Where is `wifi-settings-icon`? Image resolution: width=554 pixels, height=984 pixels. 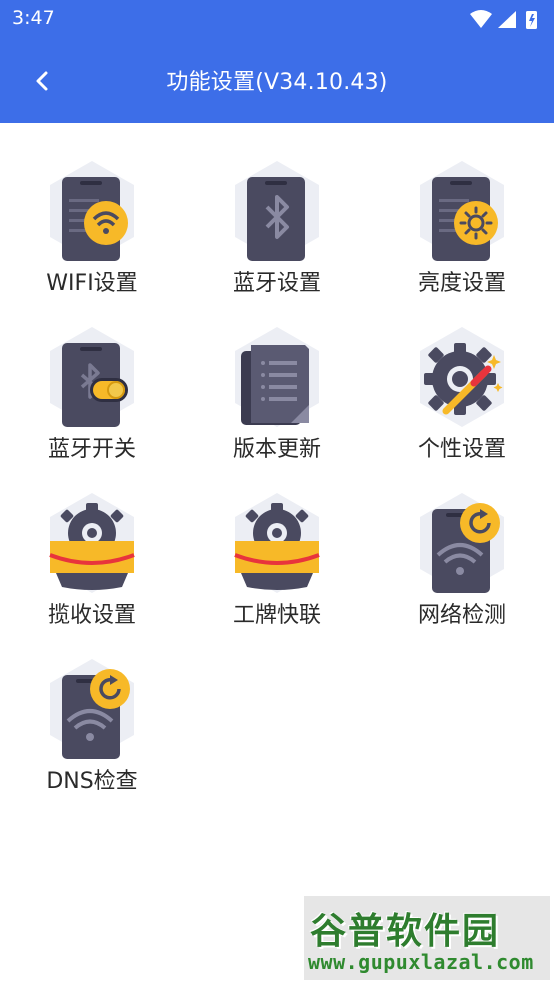
wifi-settings-icon is located at coordinates (92, 211).